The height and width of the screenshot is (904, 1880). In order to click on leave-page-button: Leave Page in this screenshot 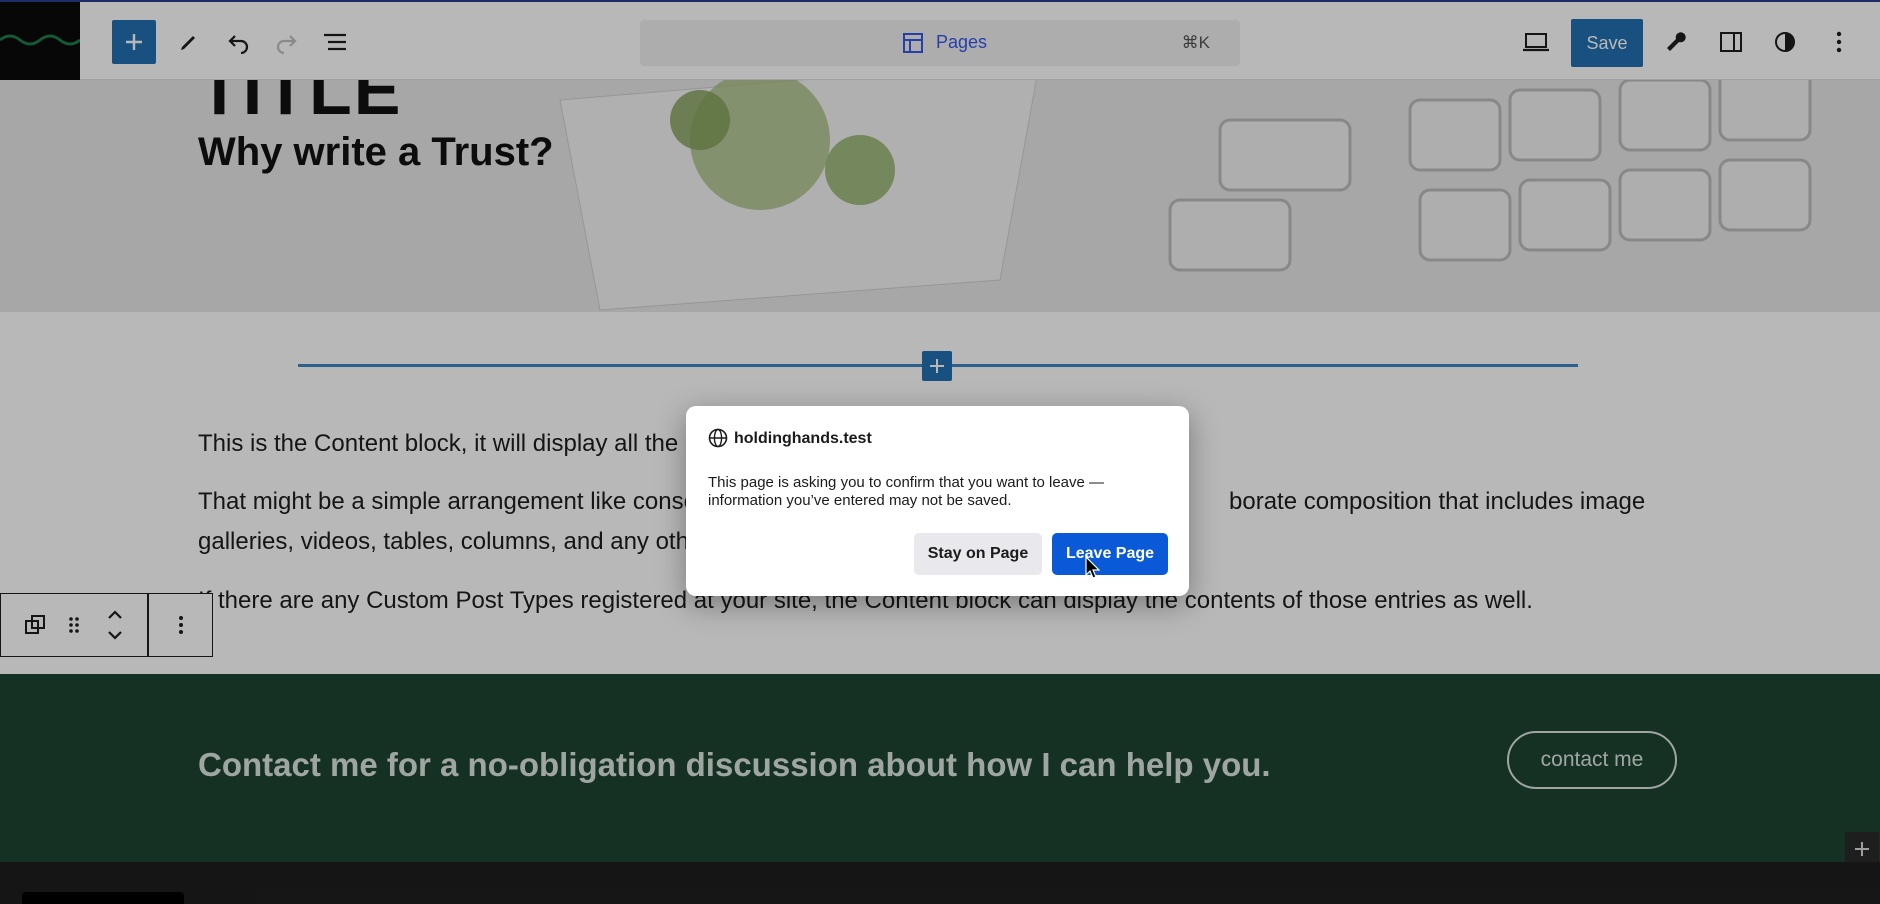, I will do `click(1110, 554)`.